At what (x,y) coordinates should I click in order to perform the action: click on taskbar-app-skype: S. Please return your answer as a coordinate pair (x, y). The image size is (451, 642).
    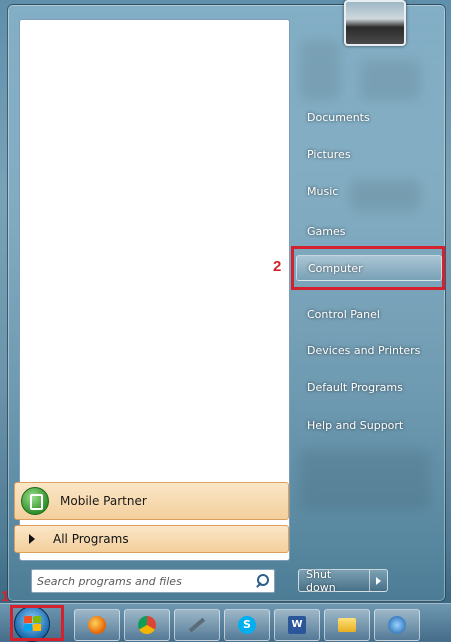
    Looking at the image, I should click on (247, 625).